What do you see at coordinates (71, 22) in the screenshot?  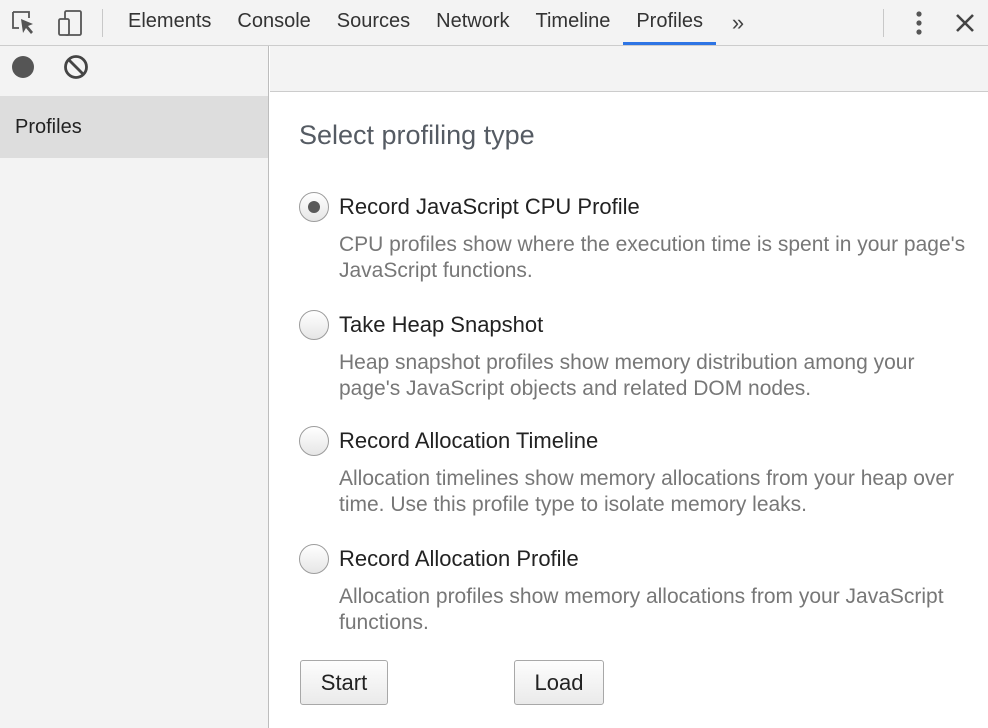 I see `device-toolbar-icon` at bounding box center [71, 22].